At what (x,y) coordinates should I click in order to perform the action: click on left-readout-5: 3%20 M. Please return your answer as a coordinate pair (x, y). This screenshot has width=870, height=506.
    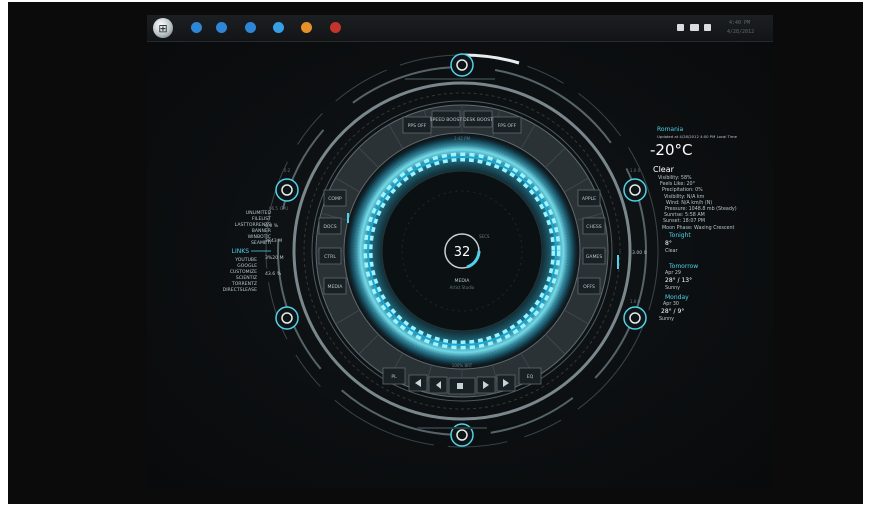
    Looking at the image, I should click on (274, 258).